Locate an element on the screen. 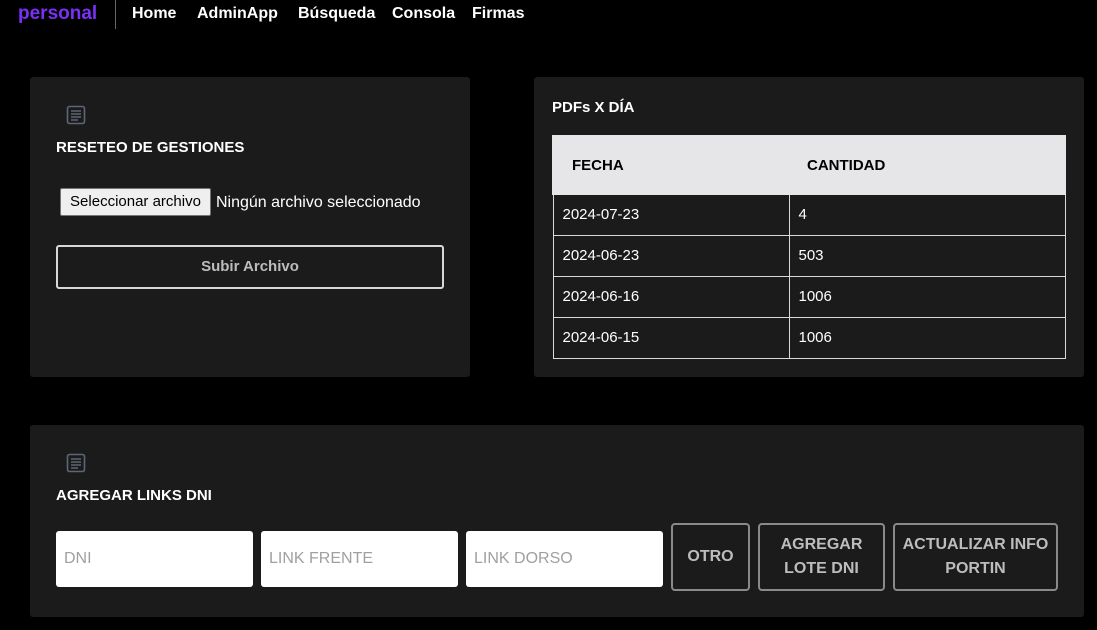 The image size is (1097, 630). batch-button-line1: AGREGAR is located at coordinates (821, 544).